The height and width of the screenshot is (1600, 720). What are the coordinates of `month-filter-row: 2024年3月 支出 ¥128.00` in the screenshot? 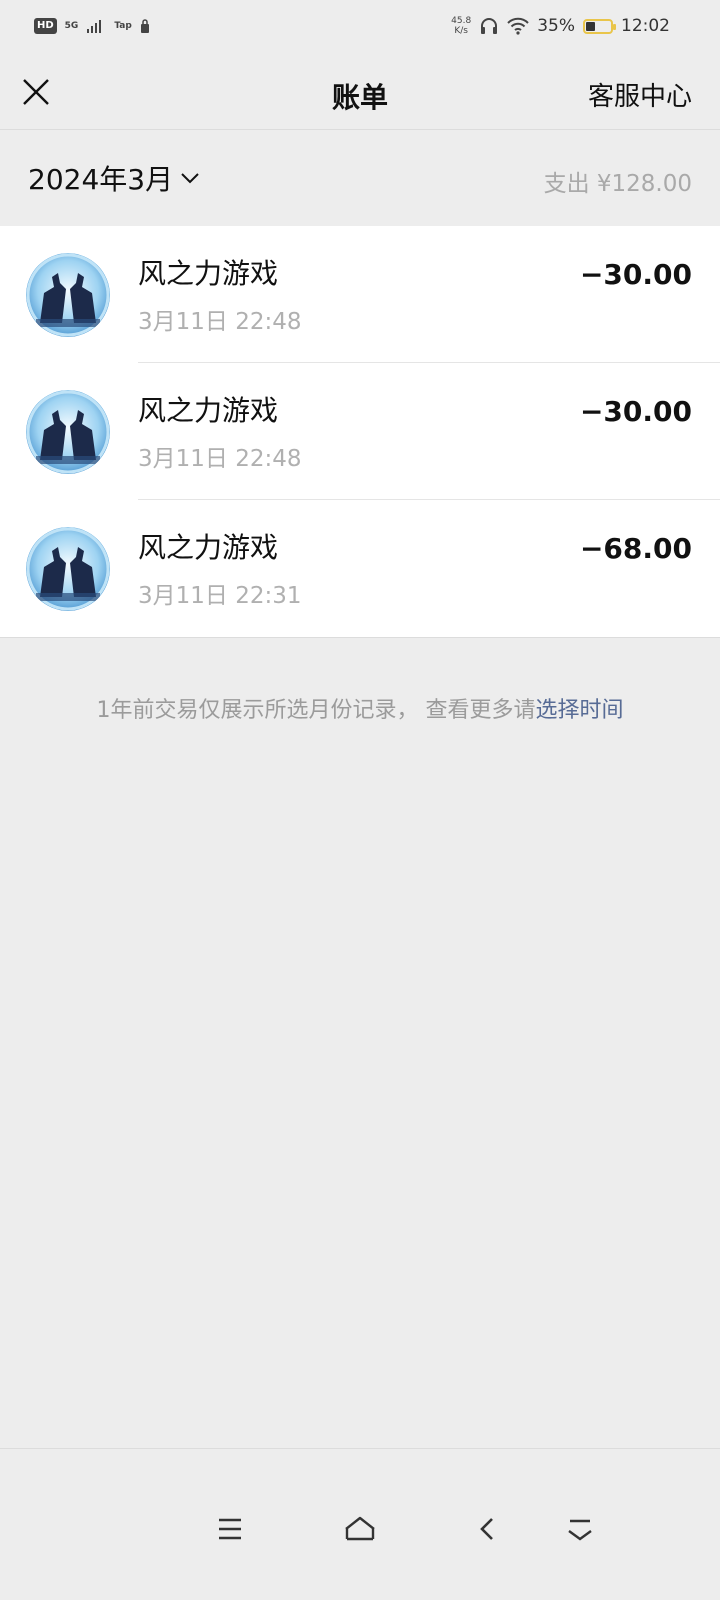 It's located at (360, 178).